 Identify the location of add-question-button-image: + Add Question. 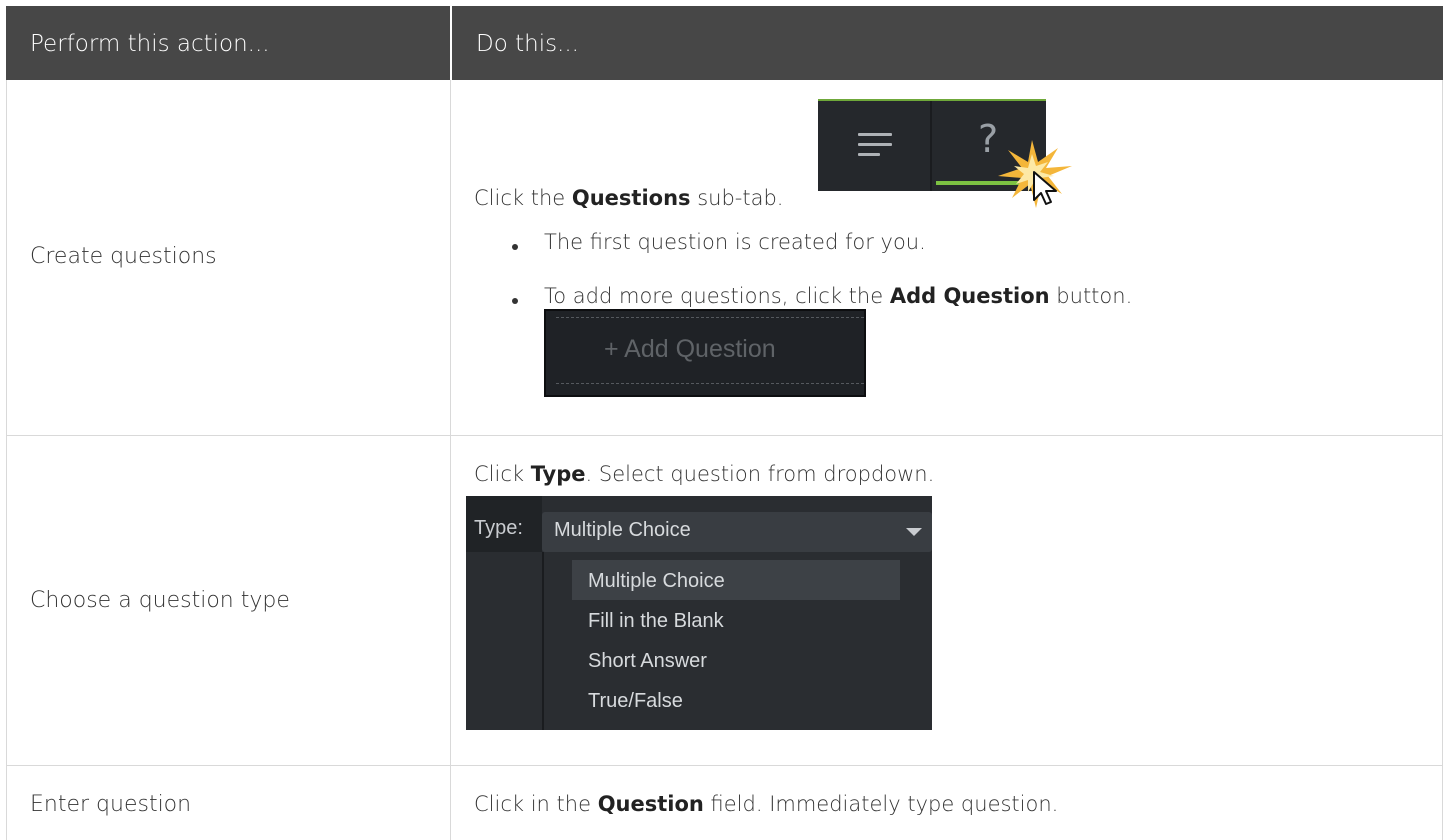
(705, 353).